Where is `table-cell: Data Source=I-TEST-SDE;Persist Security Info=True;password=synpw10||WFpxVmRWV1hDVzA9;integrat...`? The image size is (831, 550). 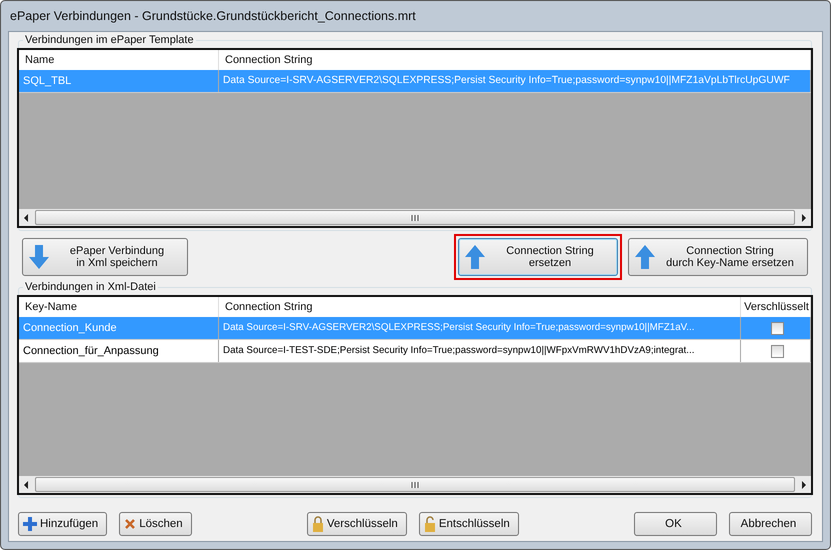 table-cell: Data Source=I-TEST-SDE;Persist Security Info=True;password=synpw10||WFpxVmRWV1hDVzA9;integrat... is located at coordinates (480, 351).